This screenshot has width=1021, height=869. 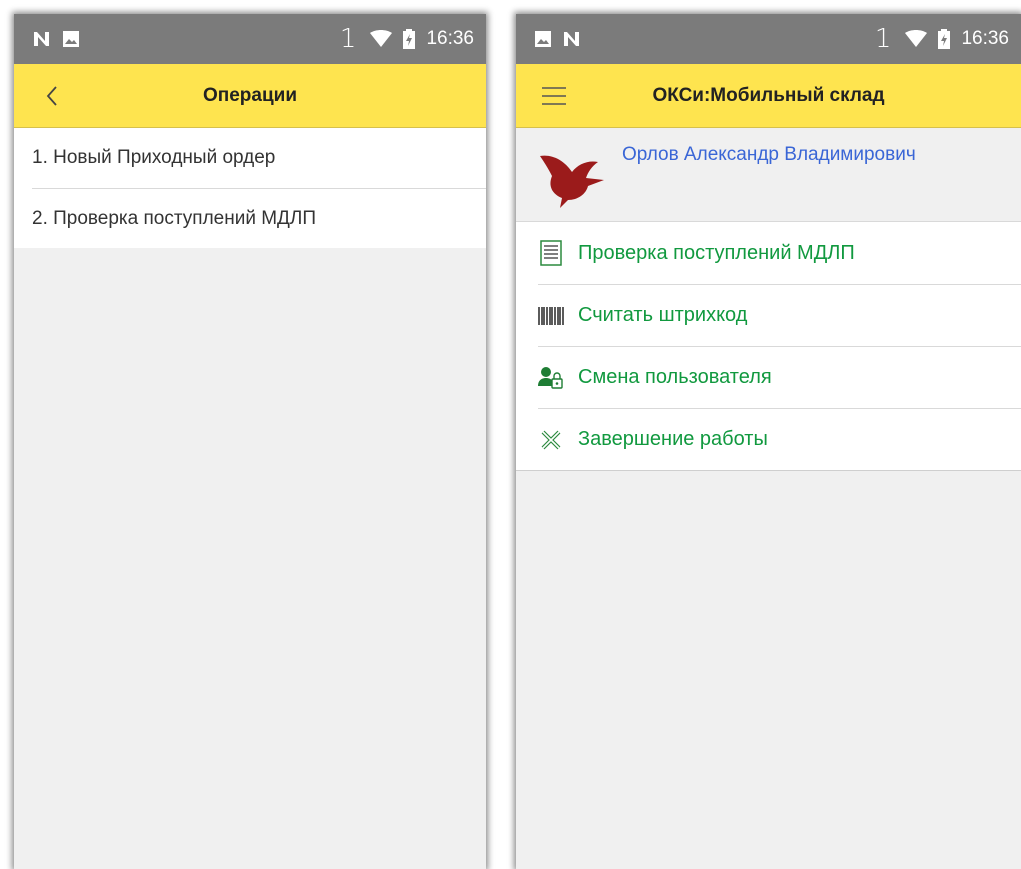 I want to click on menu-item-label: Завершение работы, so click(x=673, y=439).